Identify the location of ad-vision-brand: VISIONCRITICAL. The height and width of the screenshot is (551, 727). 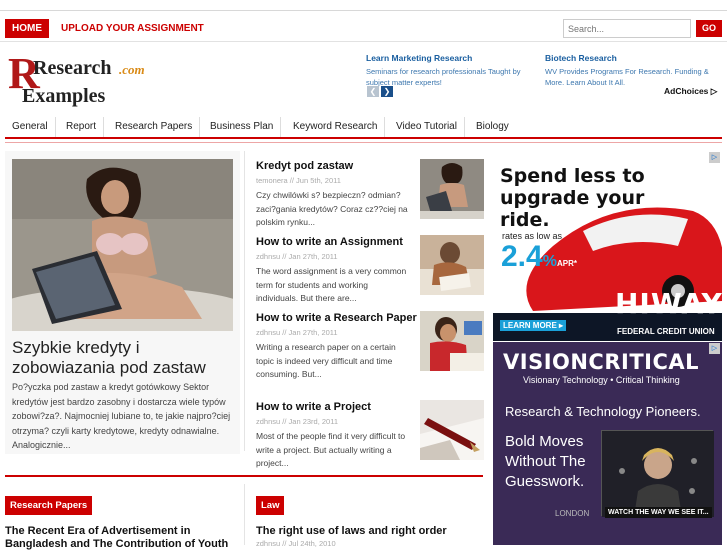
(601, 362).